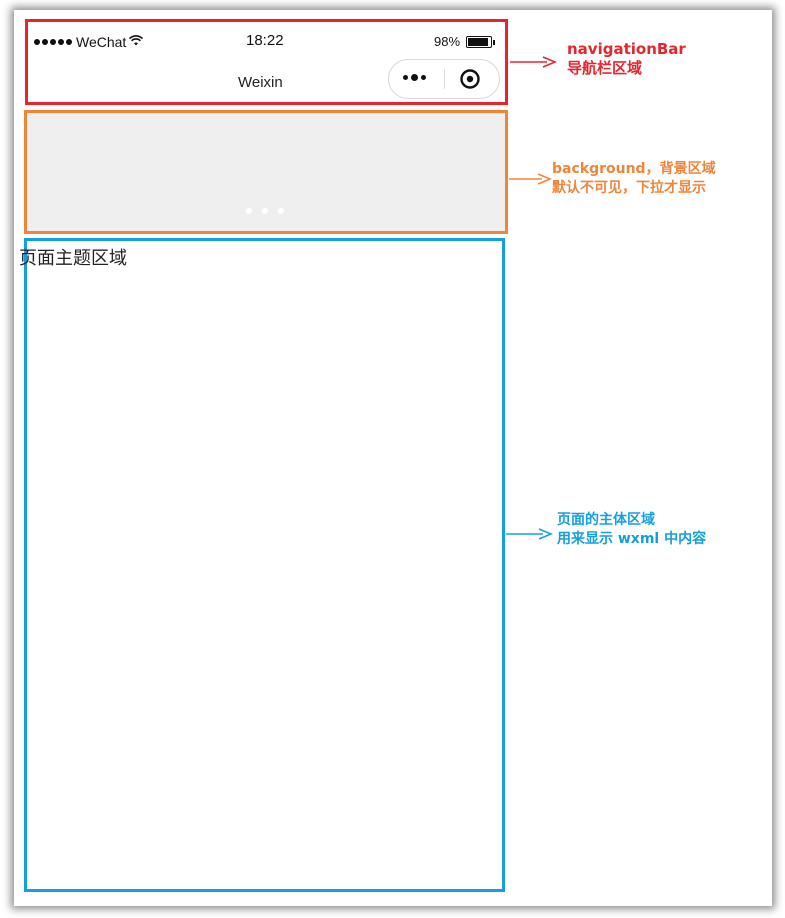  I want to click on background-annotation-line1: background，背景区域, so click(634, 169).